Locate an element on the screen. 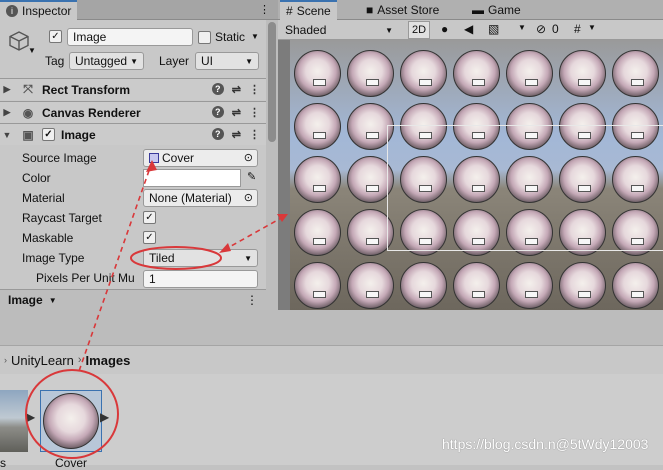 The height and width of the screenshot is (470, 663). scene-left-gutter is located at coordinates (284, 175).